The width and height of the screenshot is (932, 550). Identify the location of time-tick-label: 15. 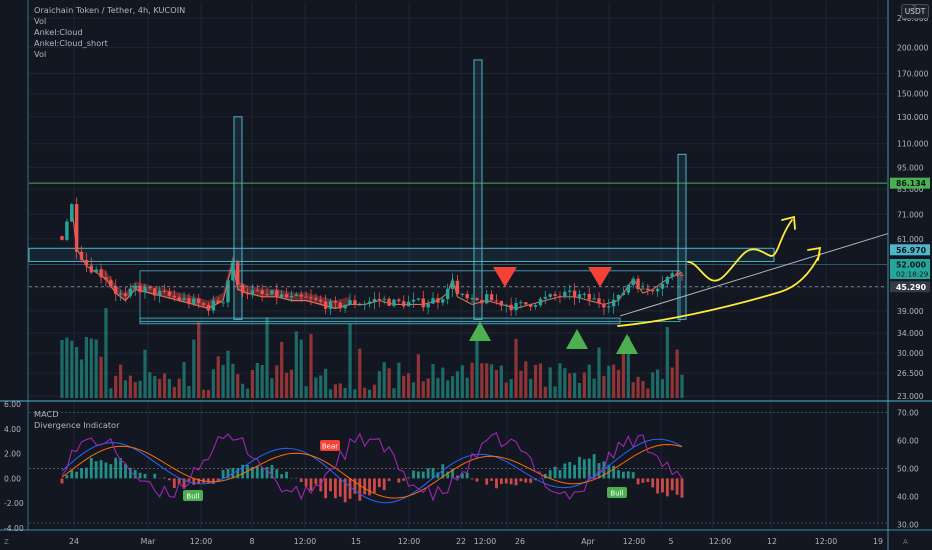
(356, 541).